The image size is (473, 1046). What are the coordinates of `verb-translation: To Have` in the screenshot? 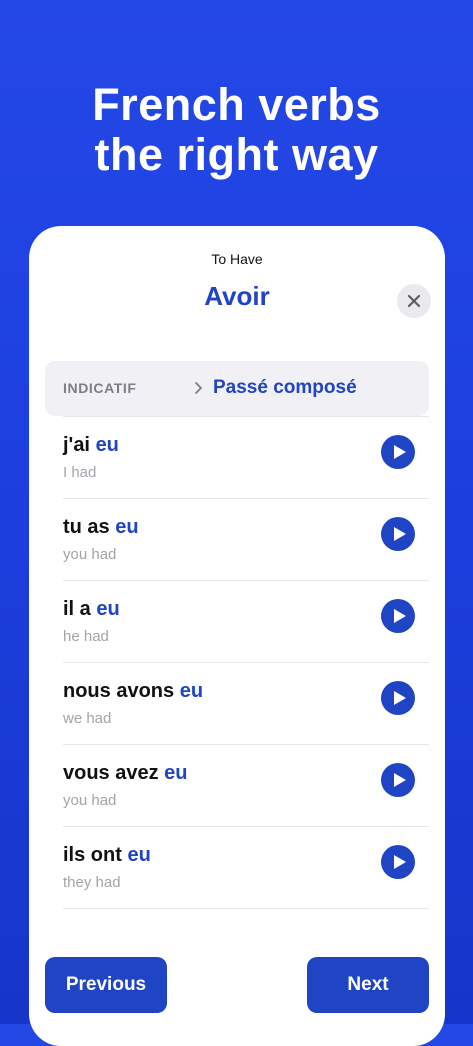 It's located at (237, 259).